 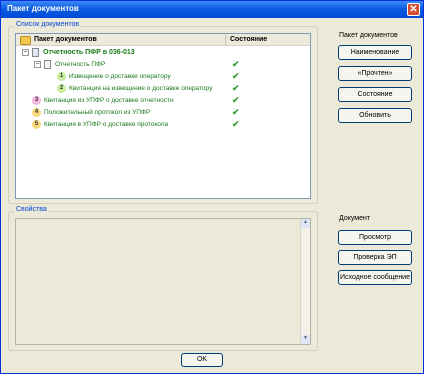 What do you see at coordinates (305, 281) in the screenshot?
I see `properties-scrollbar: ▲ ▼` at bounding box center [305, 281].